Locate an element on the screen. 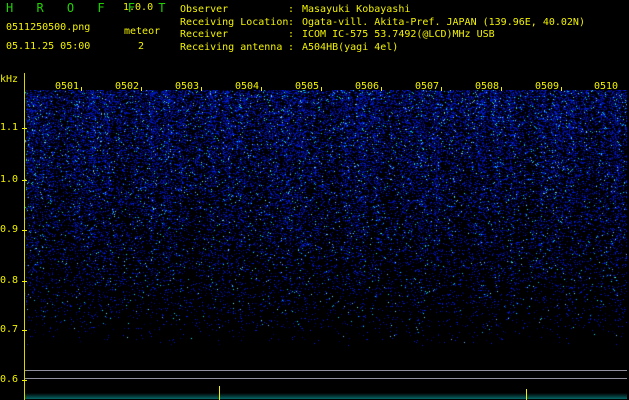 This screenshot has height=400, width=629. version-label: 1.0.0 is located at coordinates (138, 7).